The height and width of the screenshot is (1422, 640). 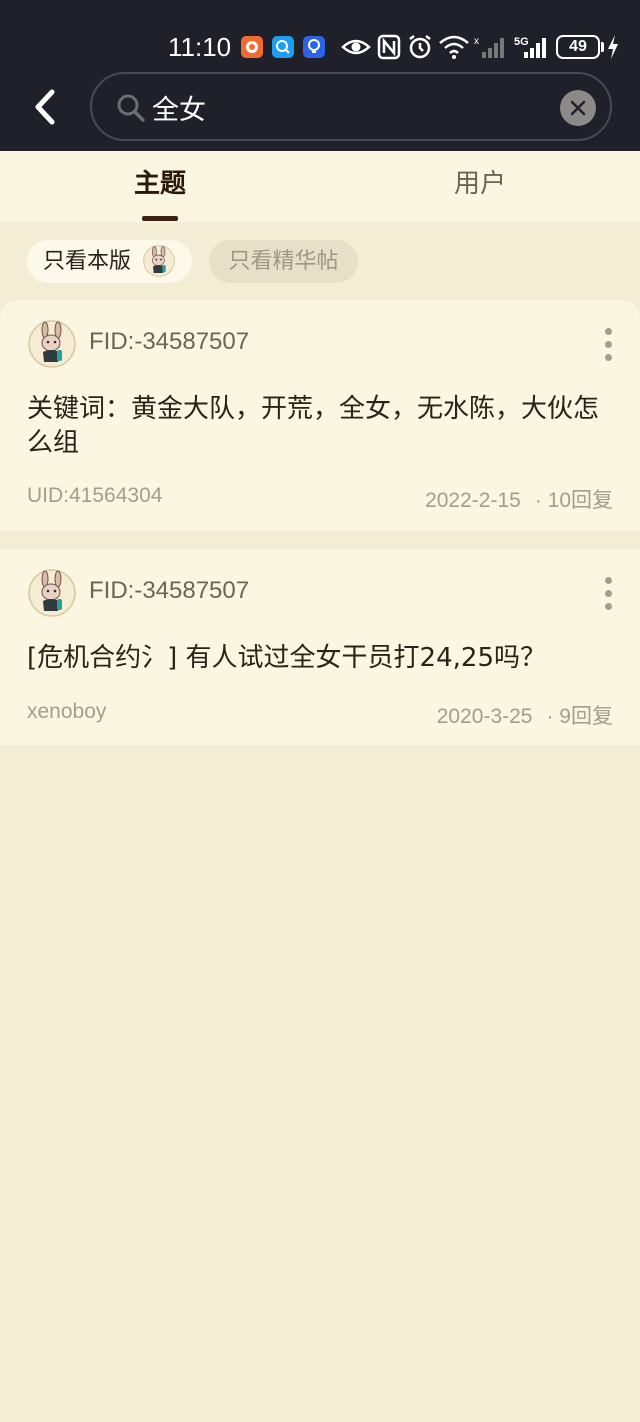 What do you see at coordinates (521, 42) in the screenshot?
I see `svg-text: 5G` at bounding box center [521, 42].